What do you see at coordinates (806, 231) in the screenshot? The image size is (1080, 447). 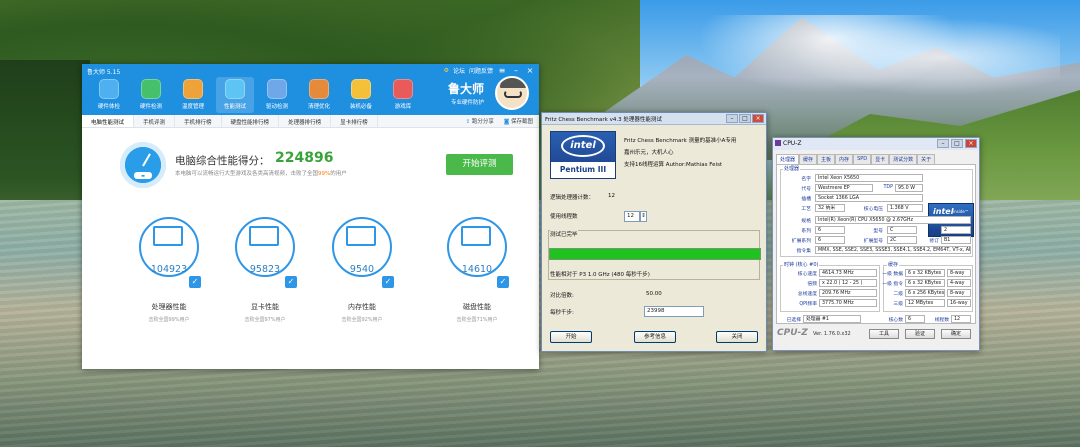 I see `field-label: 系列` at bounding box center [806, 231].